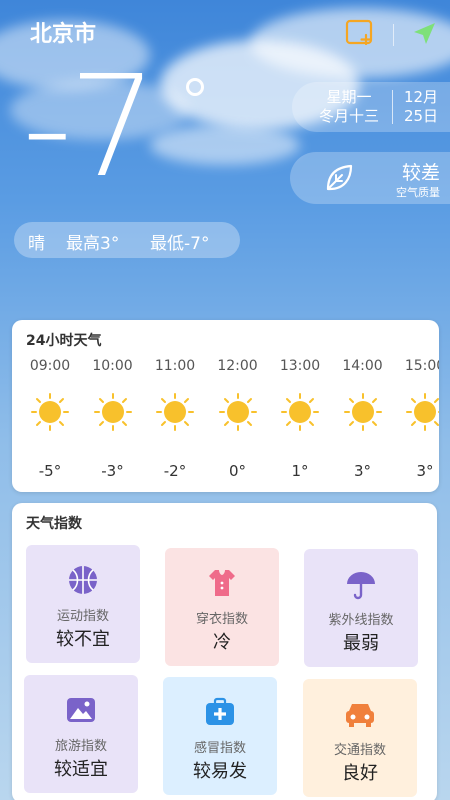 This screenshot has width=450, height=800. Describe the element at coordinates (225, 145) in the screenshot. I see `cloud-decoration` at that location.